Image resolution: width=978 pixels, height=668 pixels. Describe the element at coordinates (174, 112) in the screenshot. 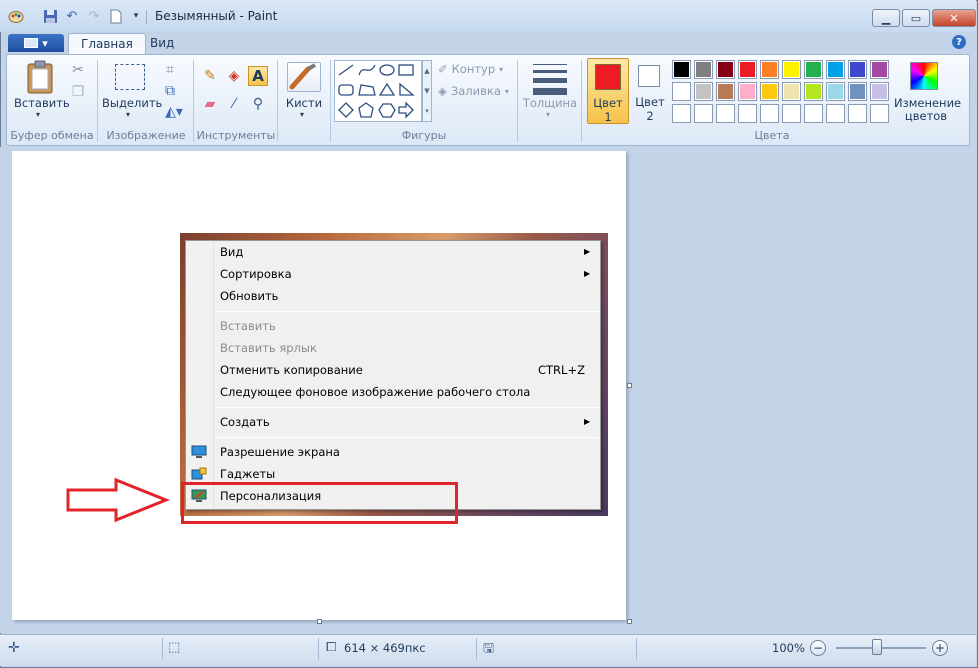

I see `rotate-icon: ◭▾` at that location.